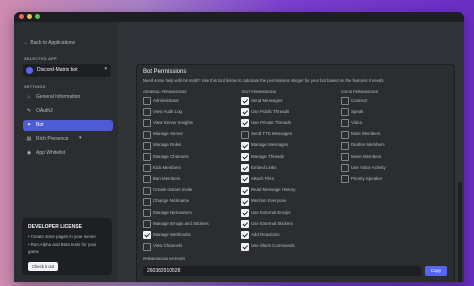 The image size is (474, 286). I want to click on permission-label: Use External Stickers, so click(272, 223).